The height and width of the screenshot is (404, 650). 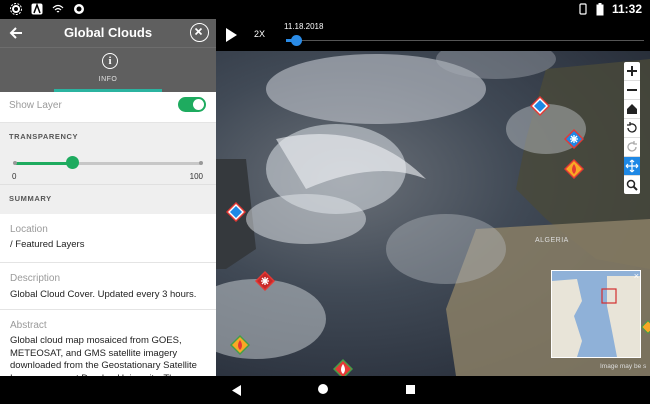 I want to click on battery-icon, so click(x=600, y=8).